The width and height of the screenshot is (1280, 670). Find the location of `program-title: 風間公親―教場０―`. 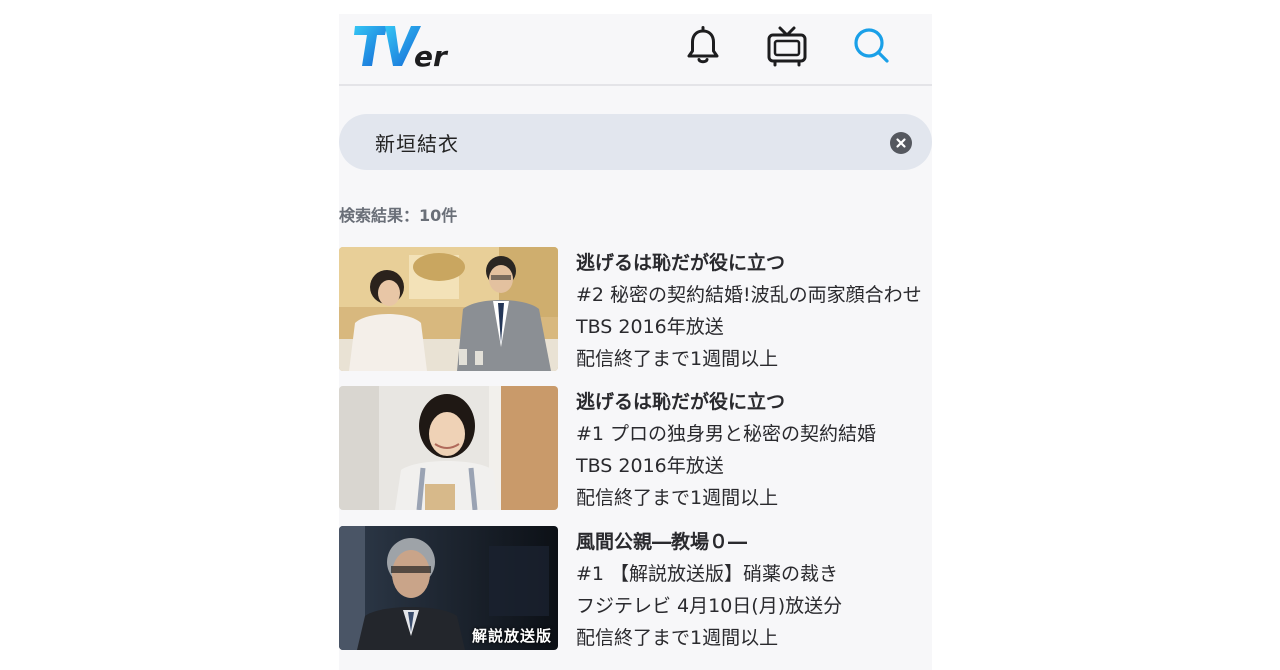

program-title: 風間公親―教場０― is located at coordinates (754, 542).